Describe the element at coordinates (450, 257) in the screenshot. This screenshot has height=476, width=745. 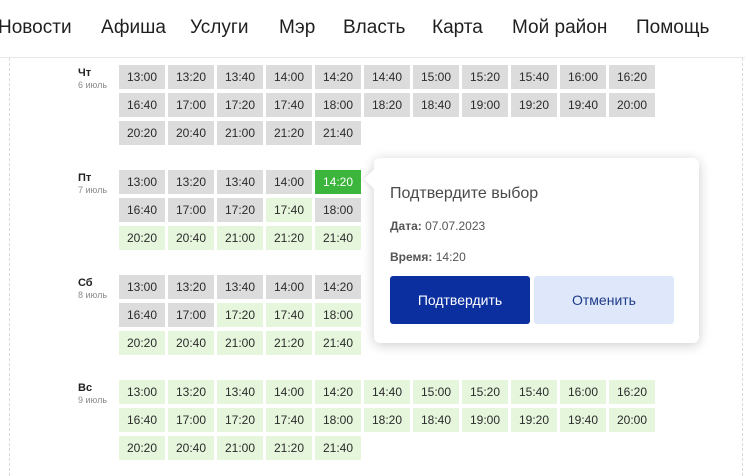
I see `time-value: 14:20` at that location.